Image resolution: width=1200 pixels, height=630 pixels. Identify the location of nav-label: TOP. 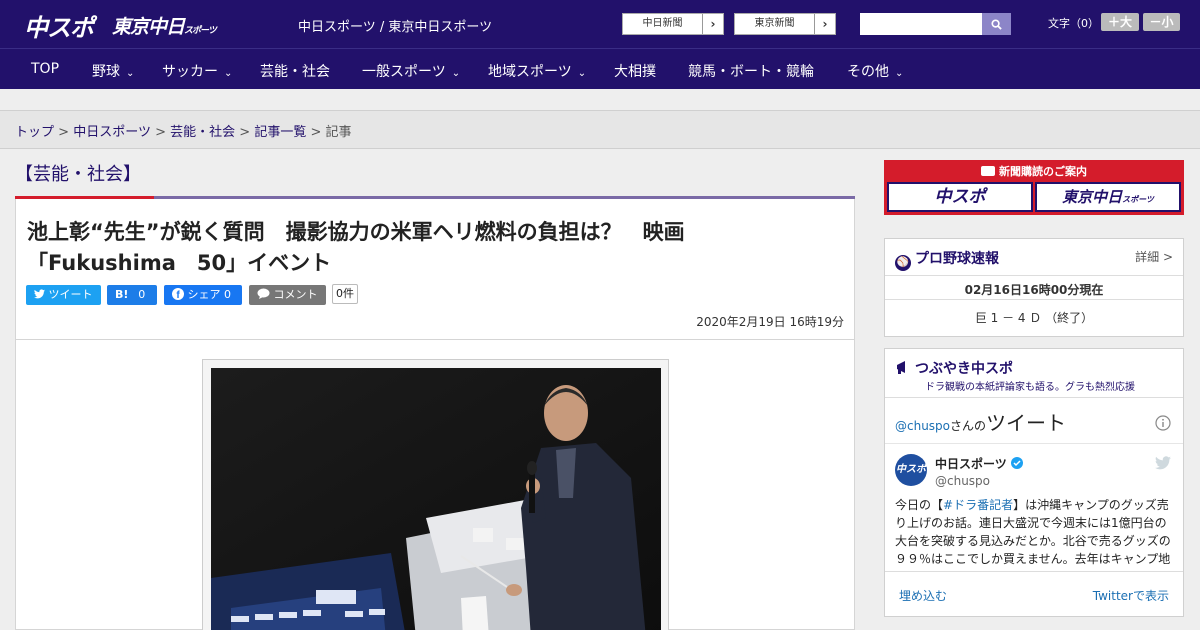
(45, 69).